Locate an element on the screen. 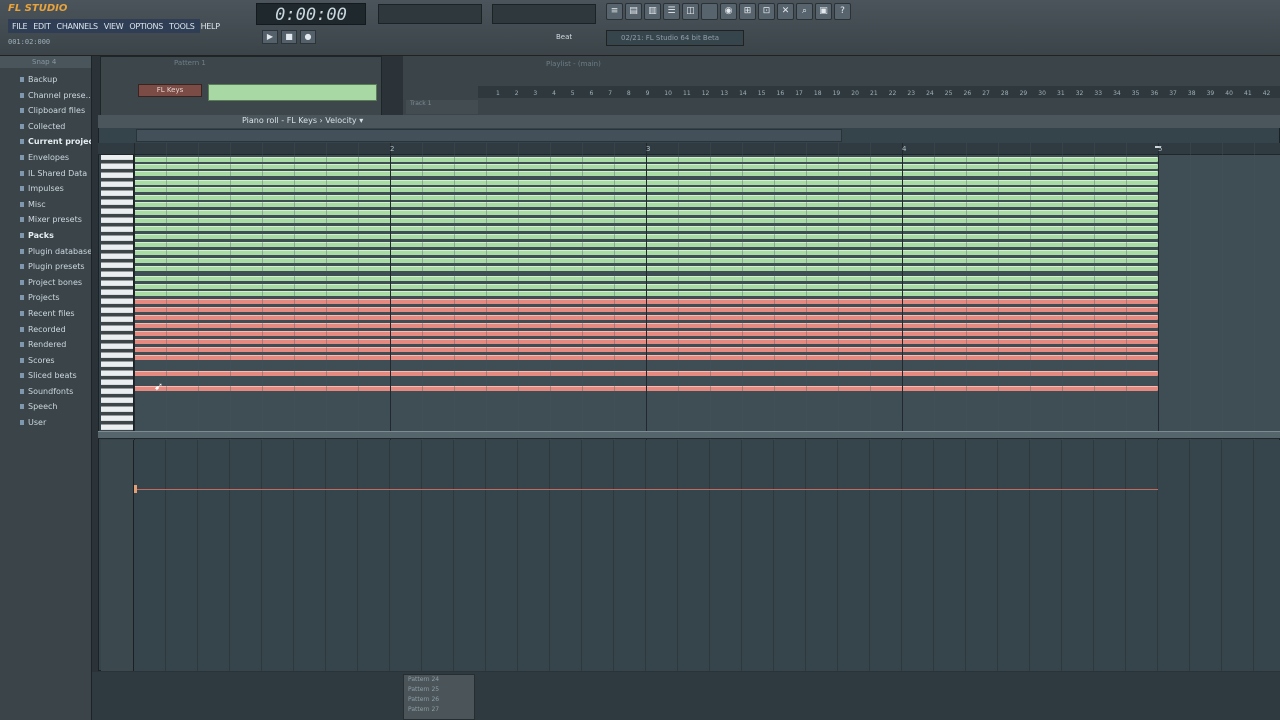 This screenshot has height=720, width=1280. channel-rack-icon: ▥ is located at coordinates (652, 11).